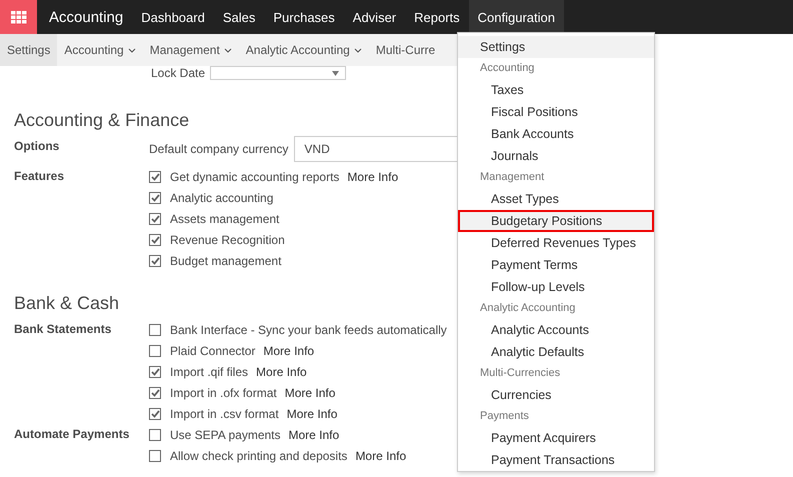 This screenshot has height=477, width=793. I want to click on menu-item: Currencies, so click(556, 395).